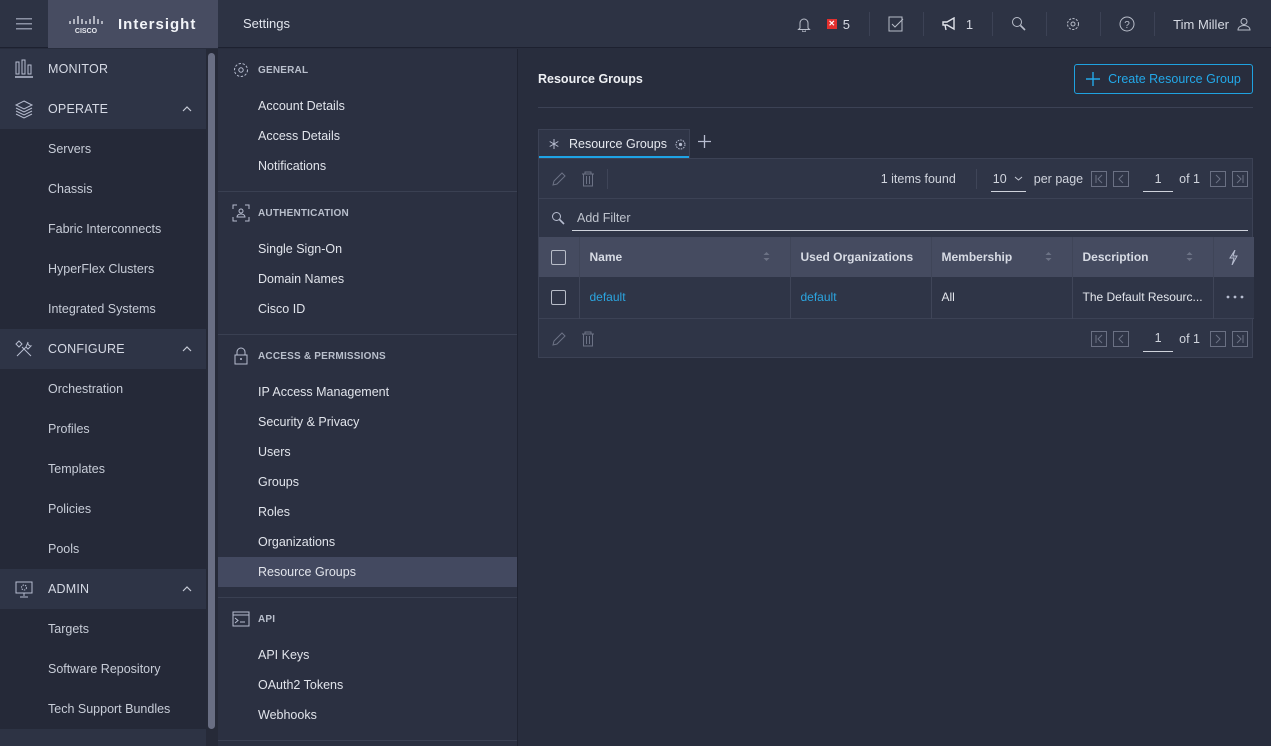 The width and height of the screenshot is (1271, 746). What do you see at coordinates (367, 166) in the screenshot?
I see `settings-item-notifications: Notifications` at bounding box center [367, 166].